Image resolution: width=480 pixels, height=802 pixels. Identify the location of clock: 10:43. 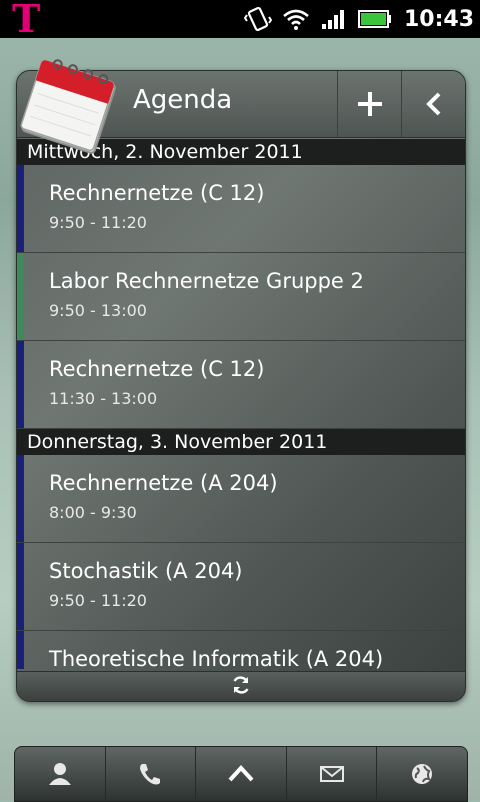
(438, 19).